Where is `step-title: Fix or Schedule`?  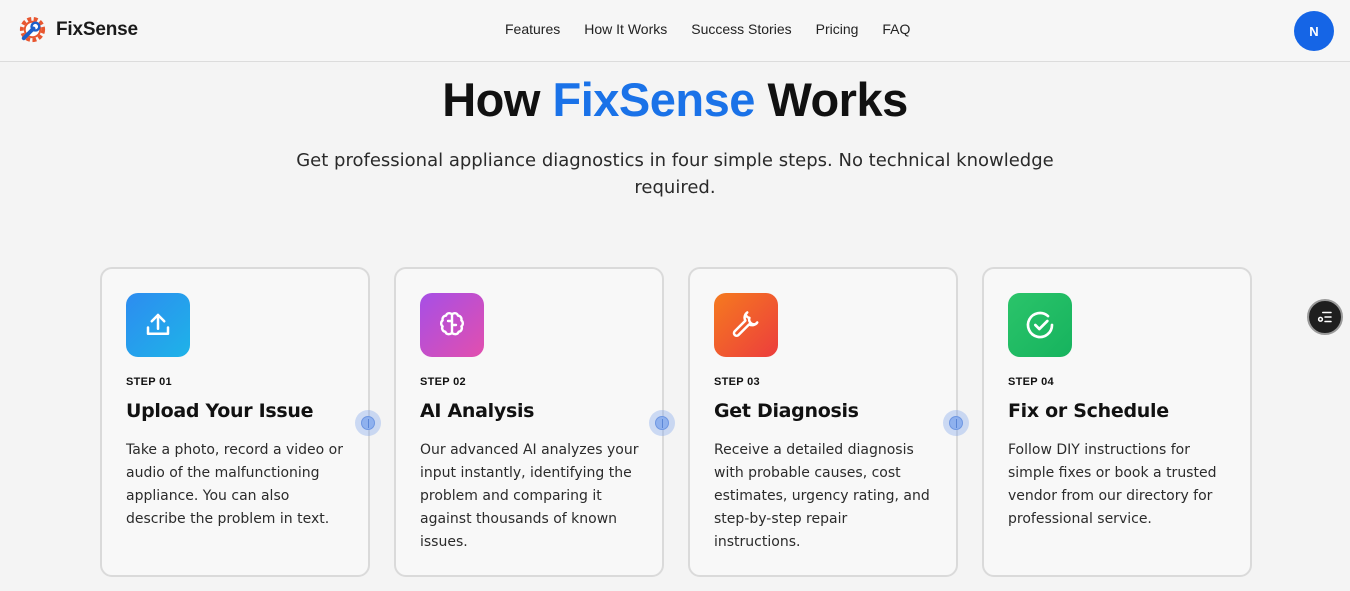 step-title: Fix or Schedule is located at coordinates (1088, 411).